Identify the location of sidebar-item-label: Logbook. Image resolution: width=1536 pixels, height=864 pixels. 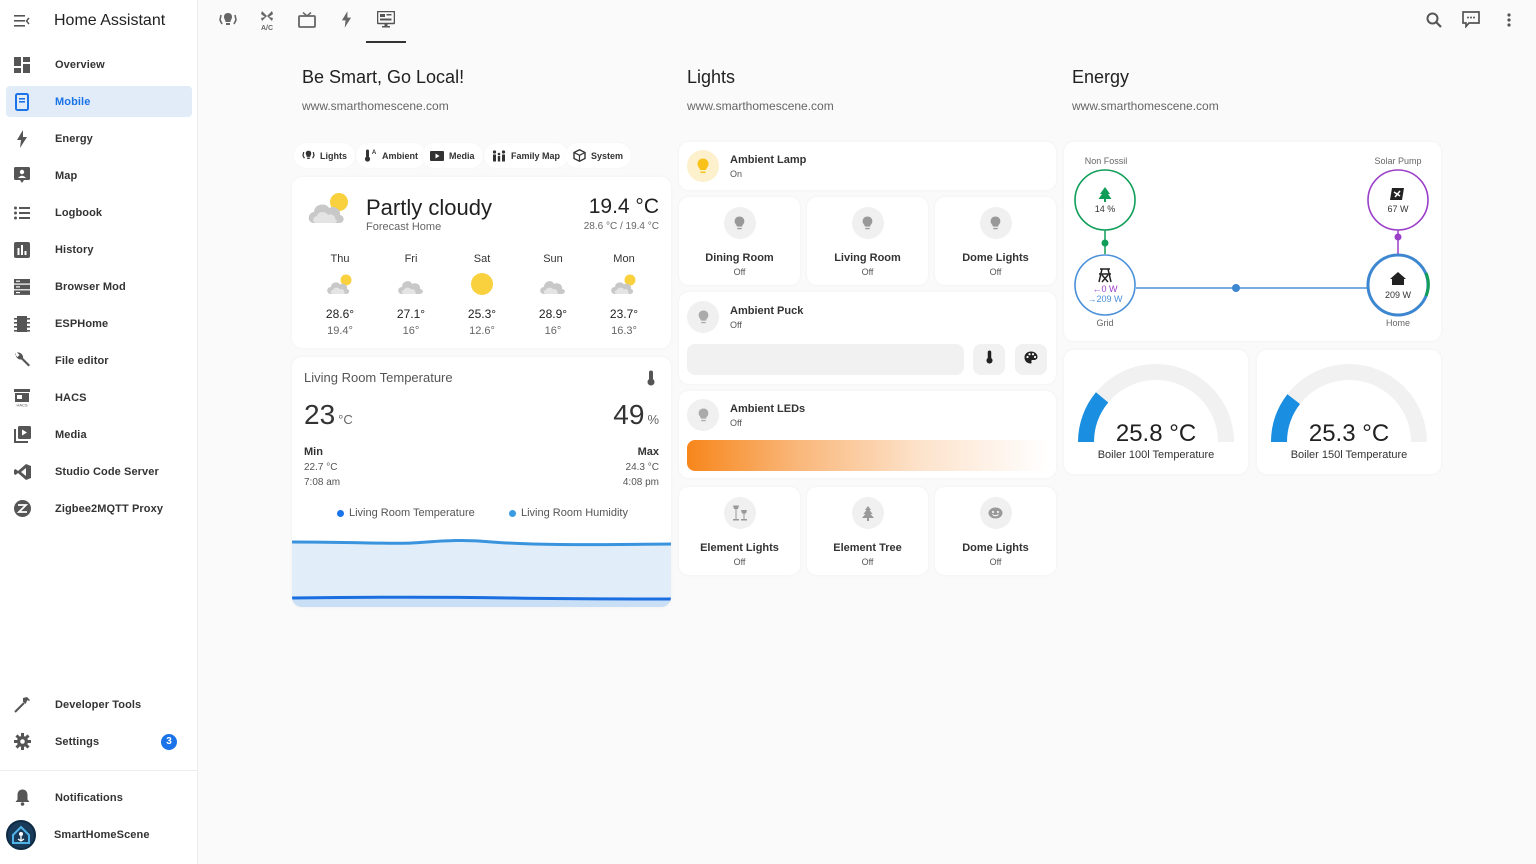
(79, 212).